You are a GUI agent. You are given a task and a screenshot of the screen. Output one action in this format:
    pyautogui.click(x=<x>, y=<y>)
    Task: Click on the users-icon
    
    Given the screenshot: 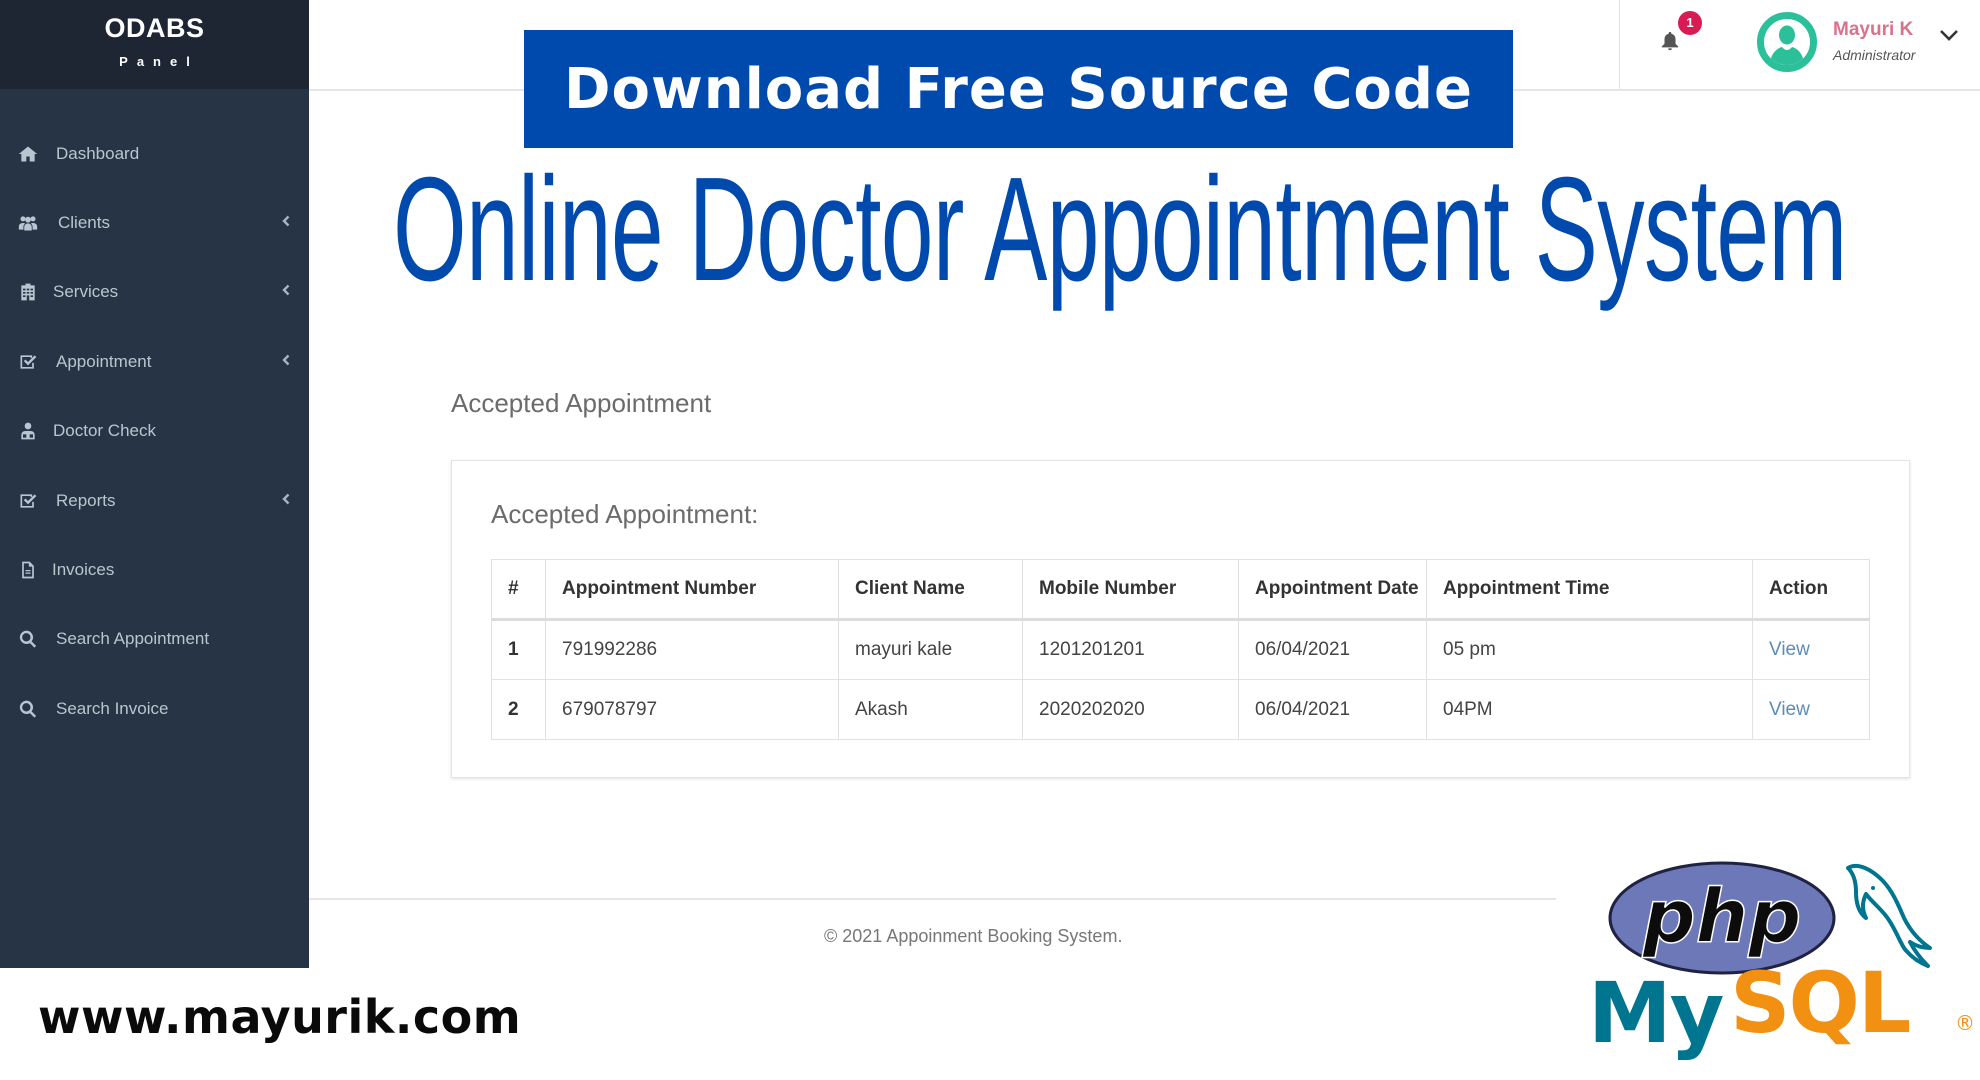 What is the action you would take?
    pyautogui.click(x=28, y=223)
    